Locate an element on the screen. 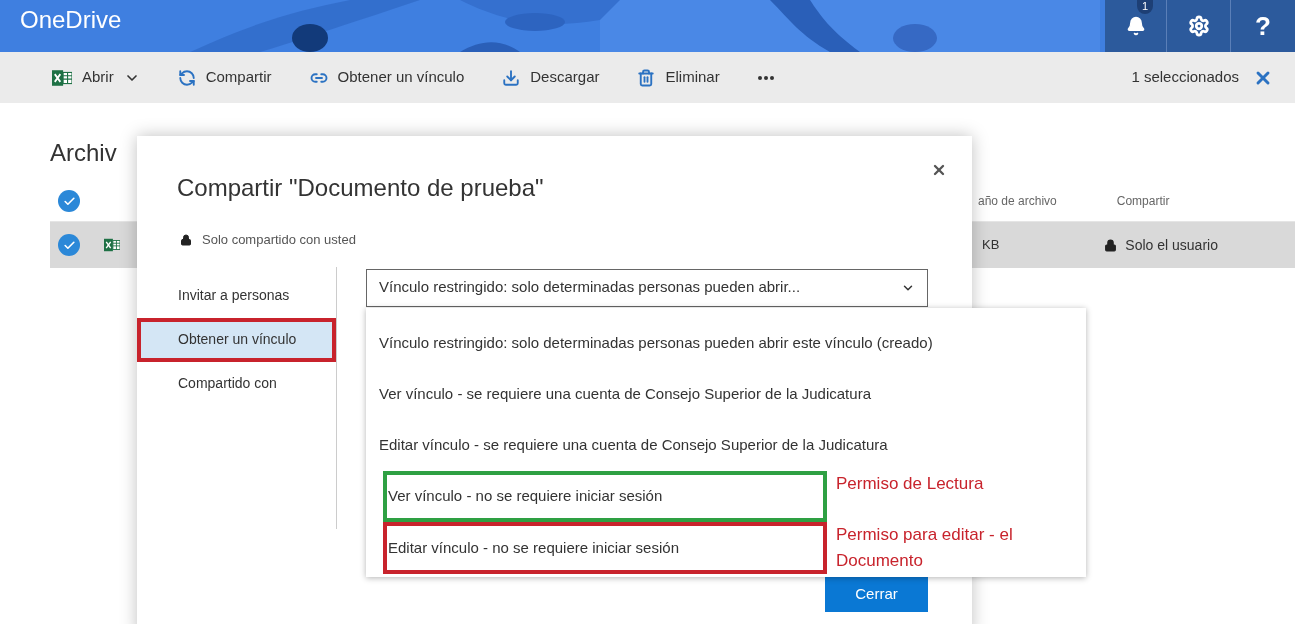  trash-icon is located at coordinates (646, 77).